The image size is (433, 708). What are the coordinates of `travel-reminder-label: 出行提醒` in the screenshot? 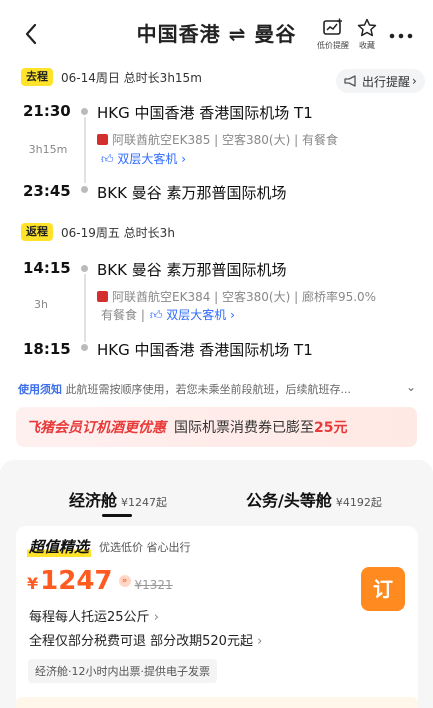 It's located at (386, 81).